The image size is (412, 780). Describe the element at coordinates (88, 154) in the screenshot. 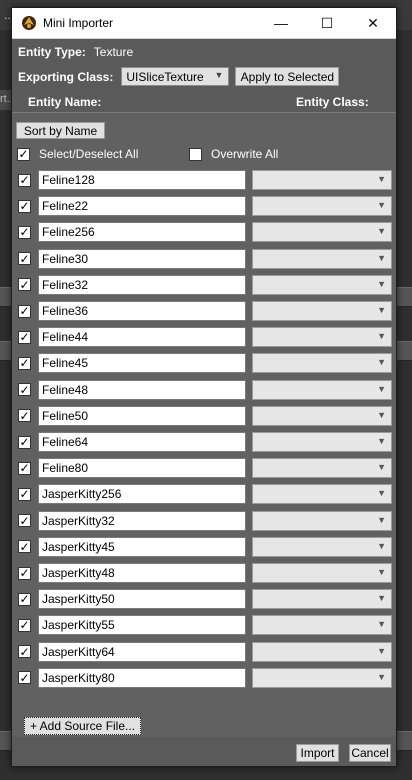

I see `select-all-label: Select/Deselect All` at that location.